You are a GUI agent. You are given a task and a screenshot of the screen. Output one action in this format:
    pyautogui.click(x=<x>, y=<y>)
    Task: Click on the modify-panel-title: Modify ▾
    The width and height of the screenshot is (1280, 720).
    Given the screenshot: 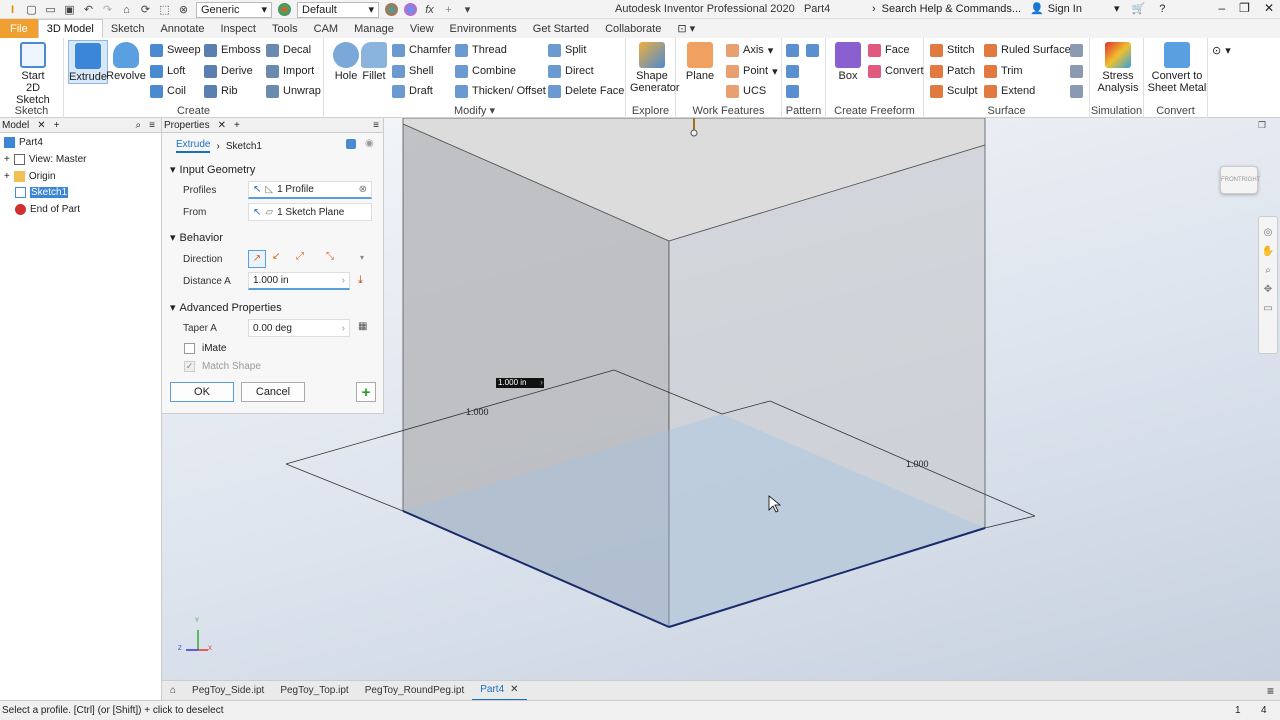 What is the action you would take?
    pyautogui.click(x=474, y=110)
    